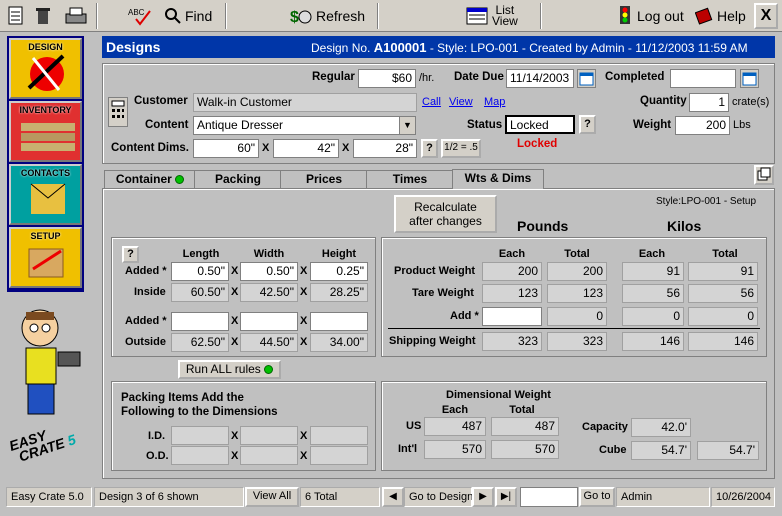  I want to click on last-record-button: ▶|, so click(506, 497).